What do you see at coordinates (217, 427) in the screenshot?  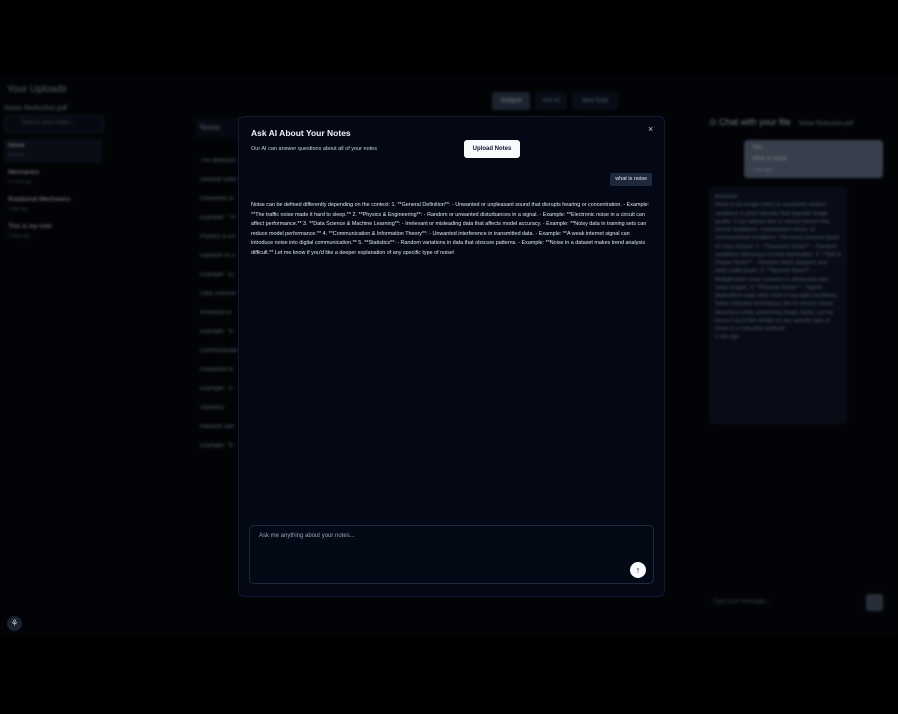 I see `note-line: Random vari` at bounding box center [217, 427].